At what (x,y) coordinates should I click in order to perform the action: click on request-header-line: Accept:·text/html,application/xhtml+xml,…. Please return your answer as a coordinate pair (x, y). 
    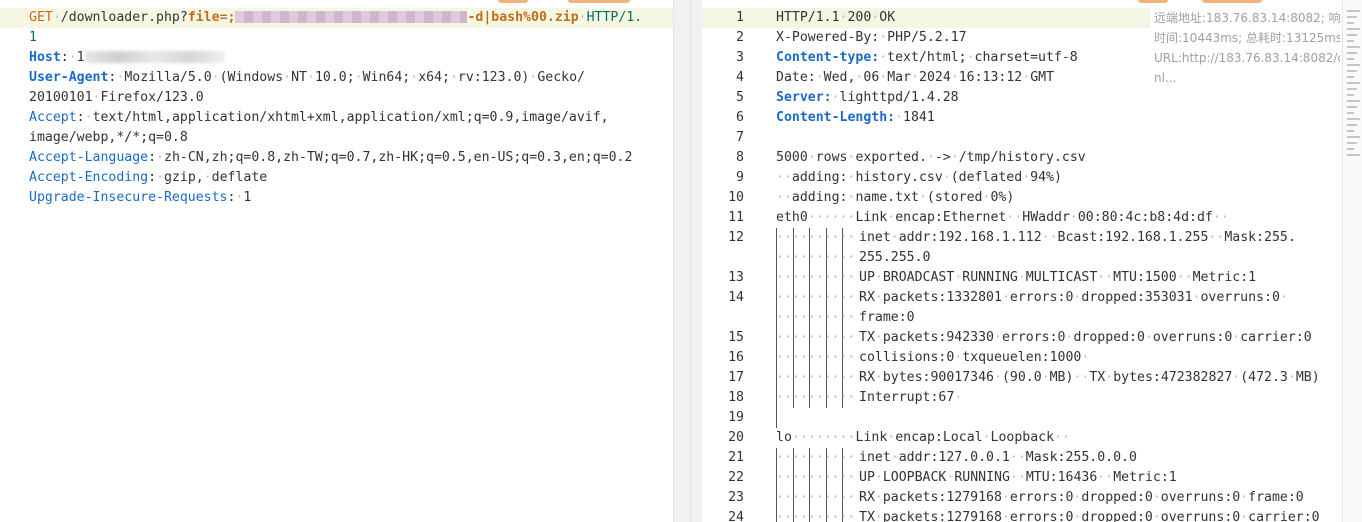
    Looking at the image, I should click on (336, 118).